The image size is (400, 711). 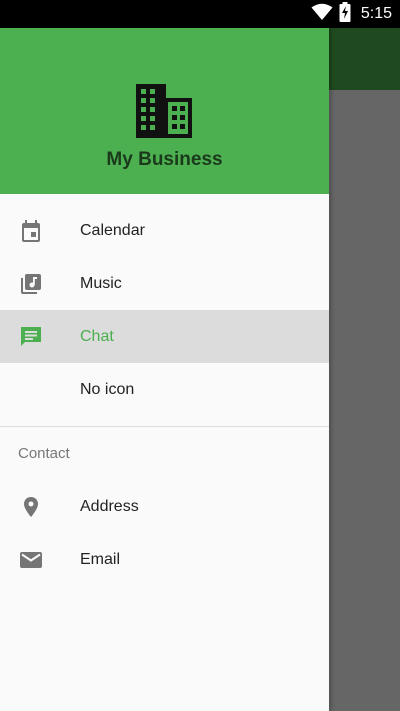 What do you see at coordinates (31, 560) in the screenshot?
I see `email-icon` at bounding box center [31, 560].